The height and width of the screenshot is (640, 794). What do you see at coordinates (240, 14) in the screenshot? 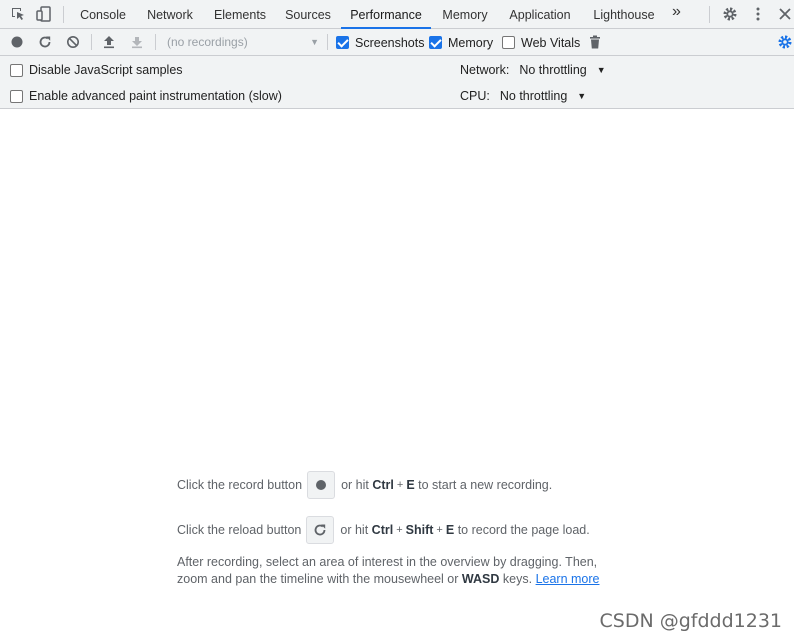
I see `tab-elements: Elements` at bounding box center [240, 14].